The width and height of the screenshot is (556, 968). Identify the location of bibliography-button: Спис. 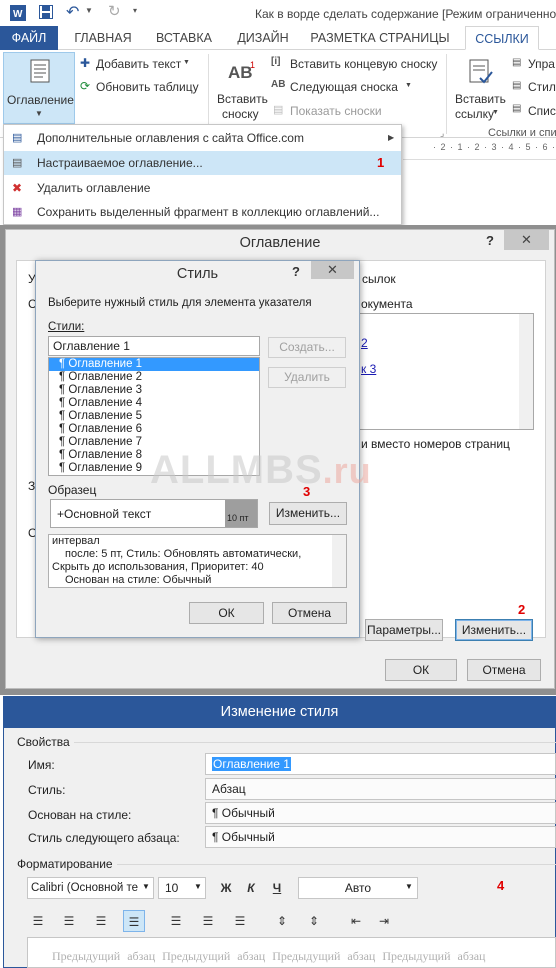
(542, 111).